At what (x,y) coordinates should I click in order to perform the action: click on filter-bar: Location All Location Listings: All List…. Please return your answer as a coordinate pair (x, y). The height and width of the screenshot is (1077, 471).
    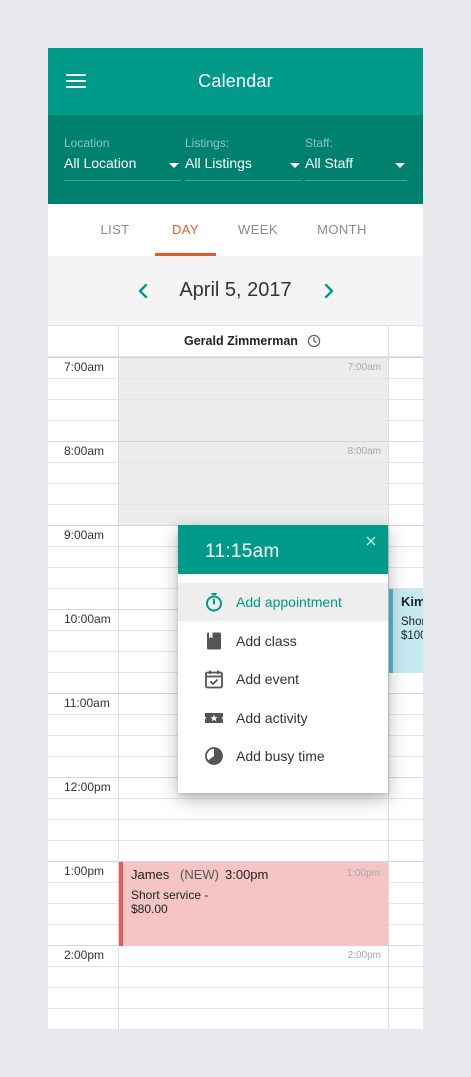
    Looking at the image, I should click on (235, 159).